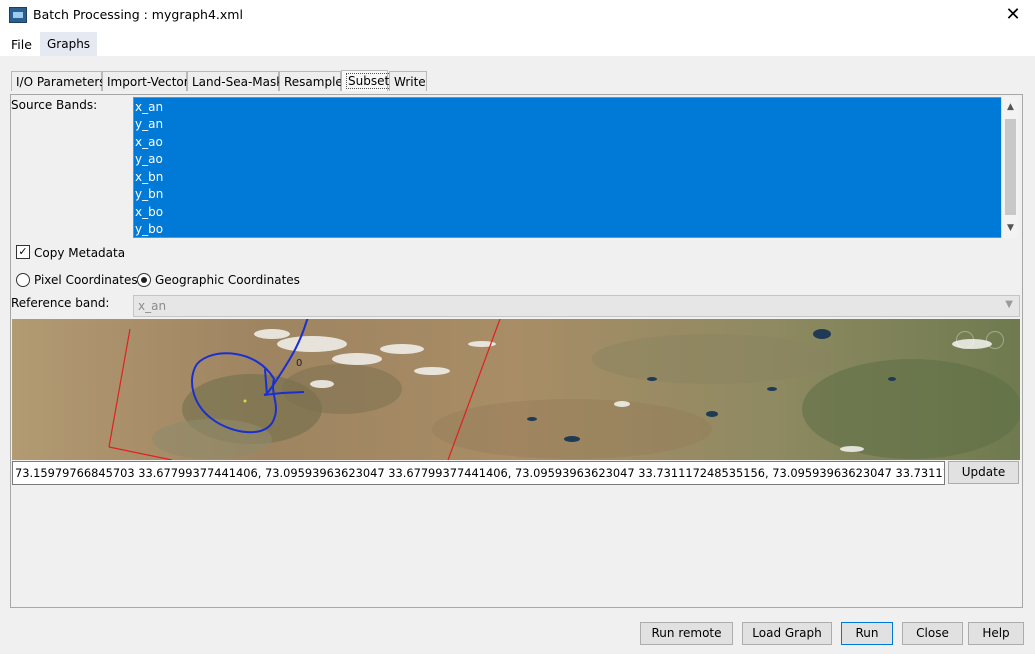 The height and width of the screenshot is (654, 1035). Describe the element at coordinates (787, 633) in the screenshot. I see `load-graph-button: Load Graph` at that location.